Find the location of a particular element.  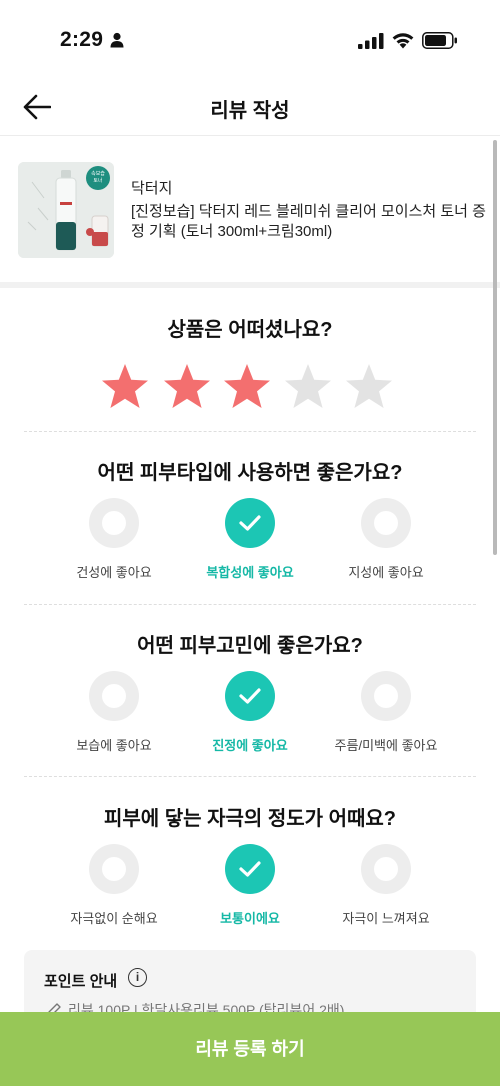

skin-type-option-oily: 지성에 좋아요 is located at coordinates (386, 539).